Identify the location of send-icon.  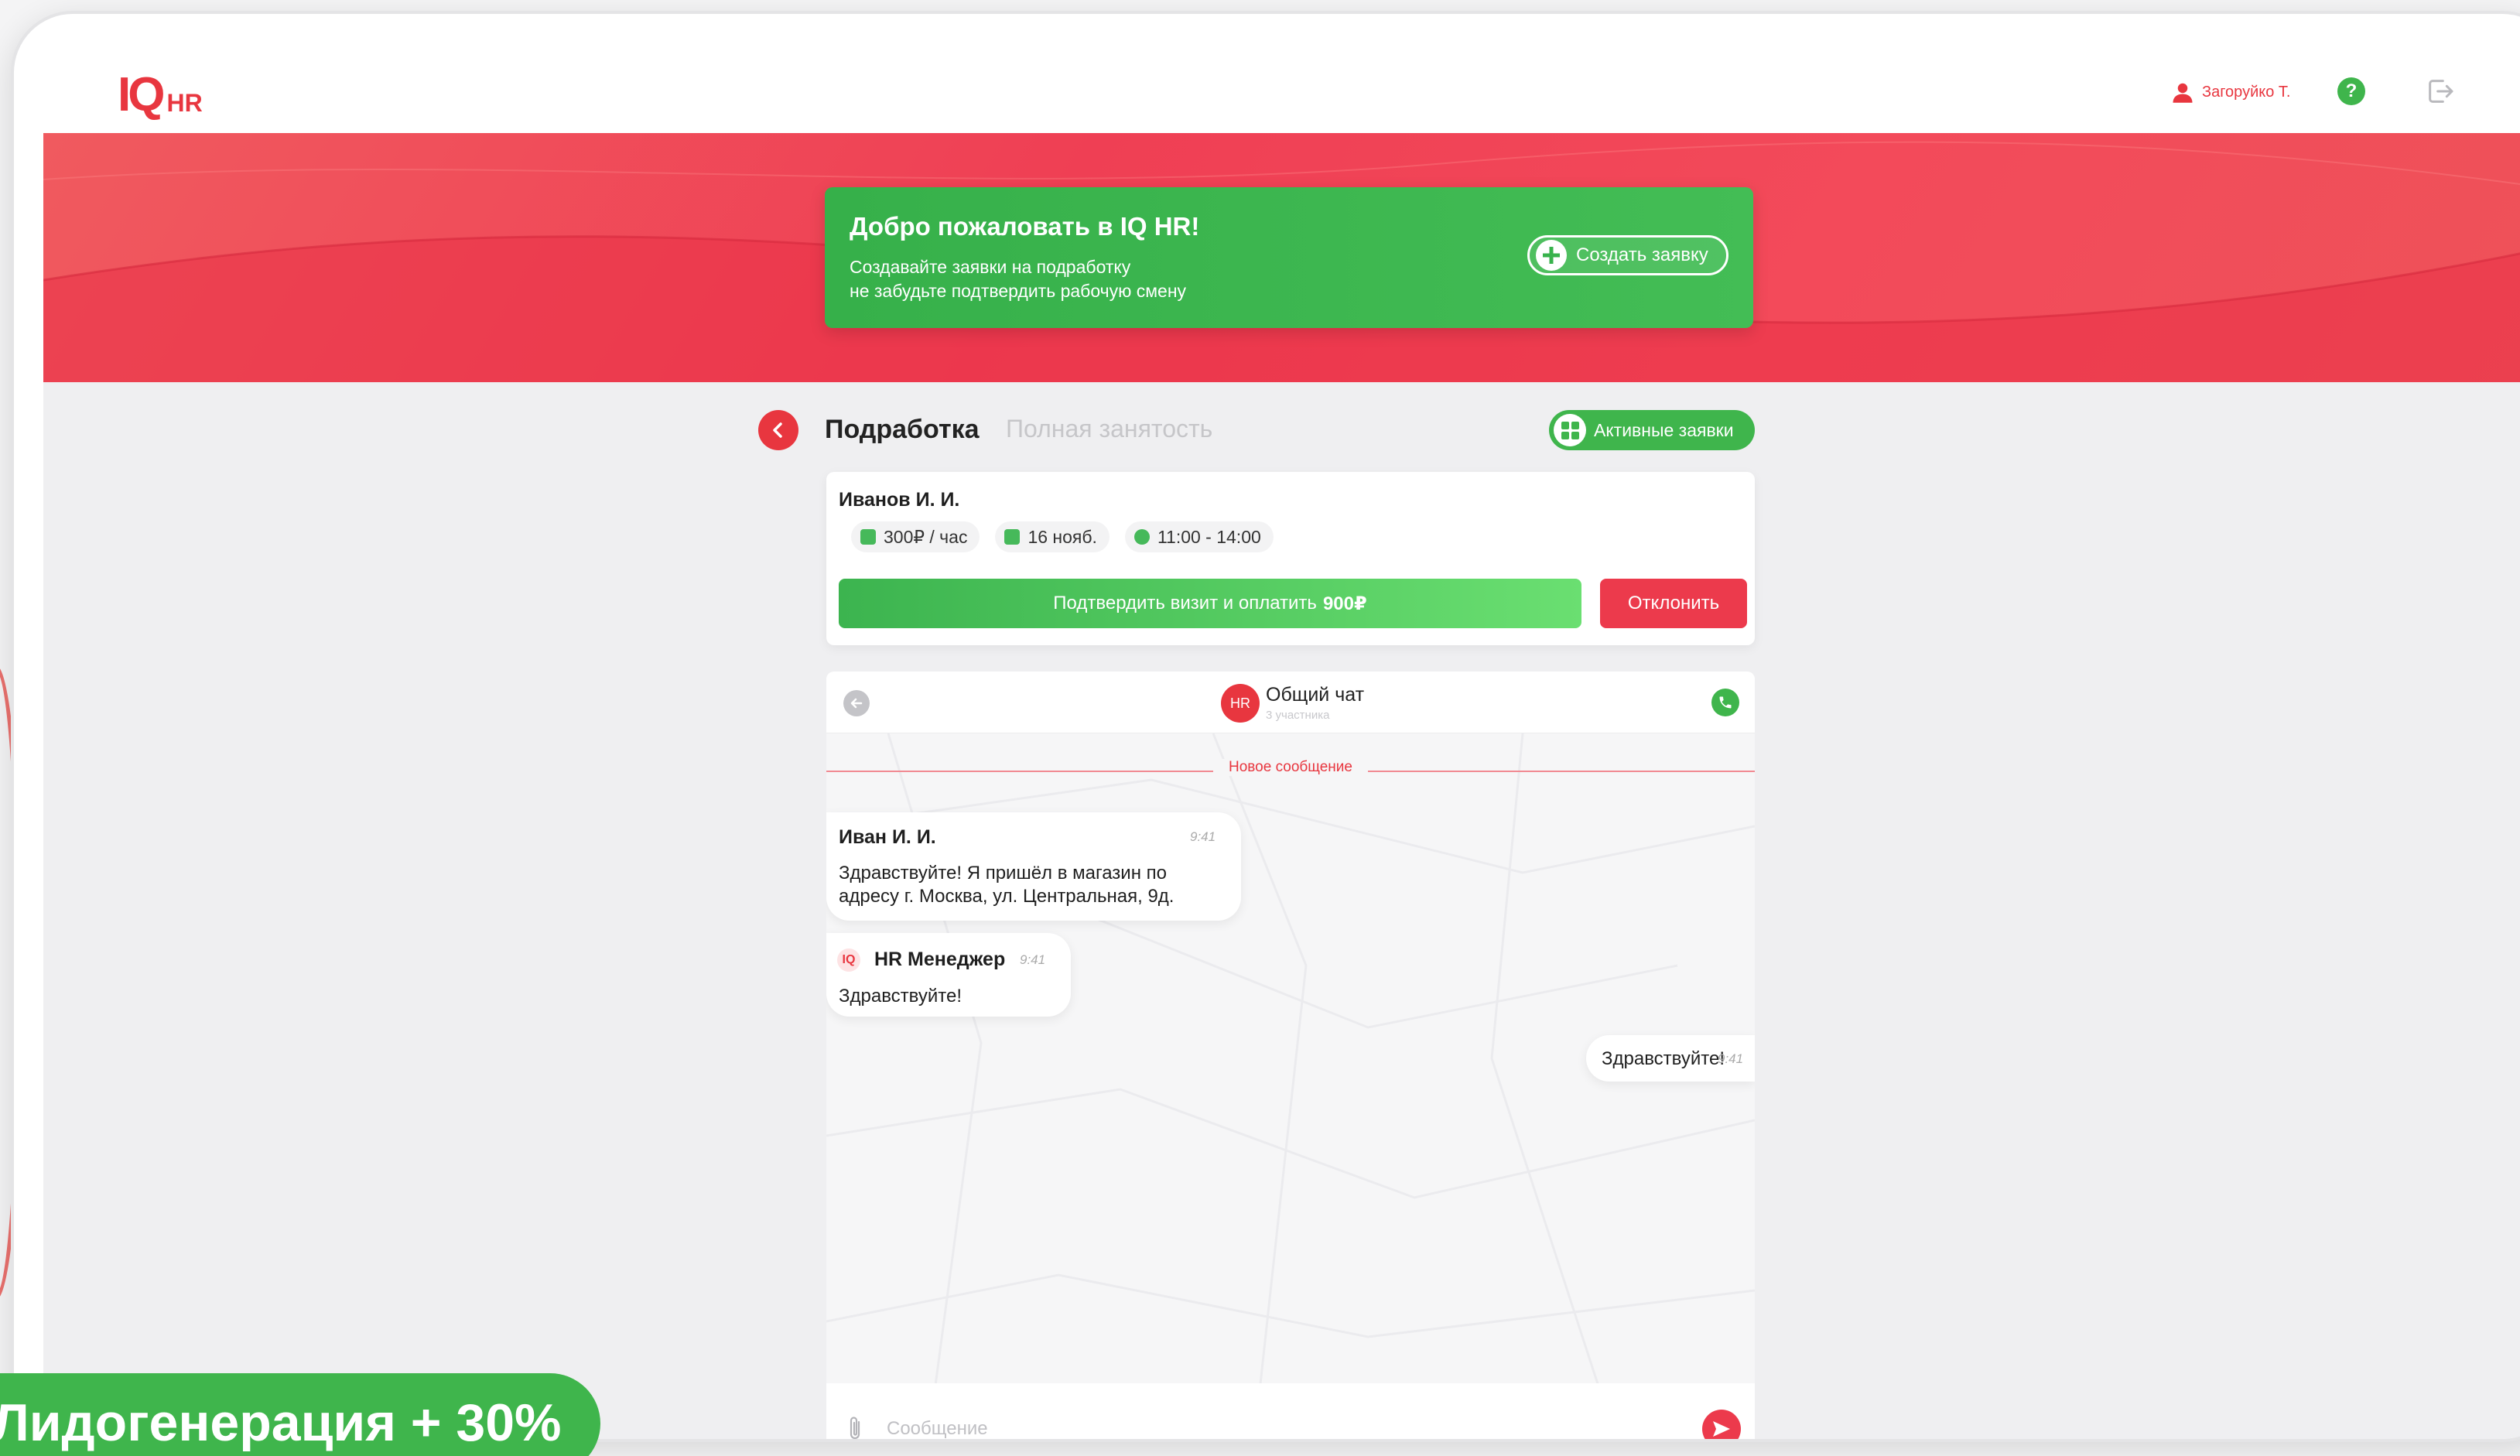
(1721, 1429).